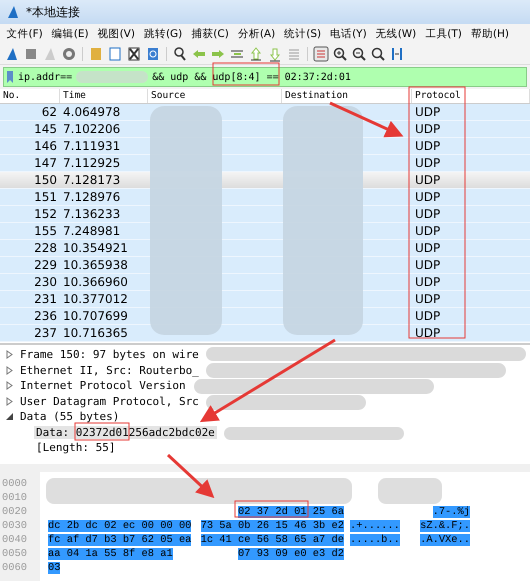 The width and height of the screenshot is (530, 581). I want to click on packet-number: 236, so click(45, 316).